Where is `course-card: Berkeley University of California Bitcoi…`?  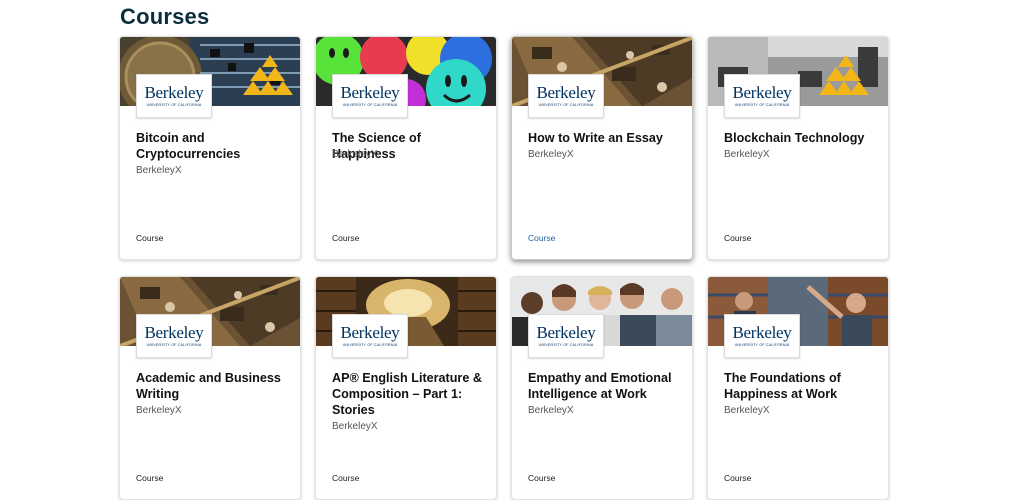
course-card: Berkeley University of California Bitcoi… is located at coordinates (210, 148).